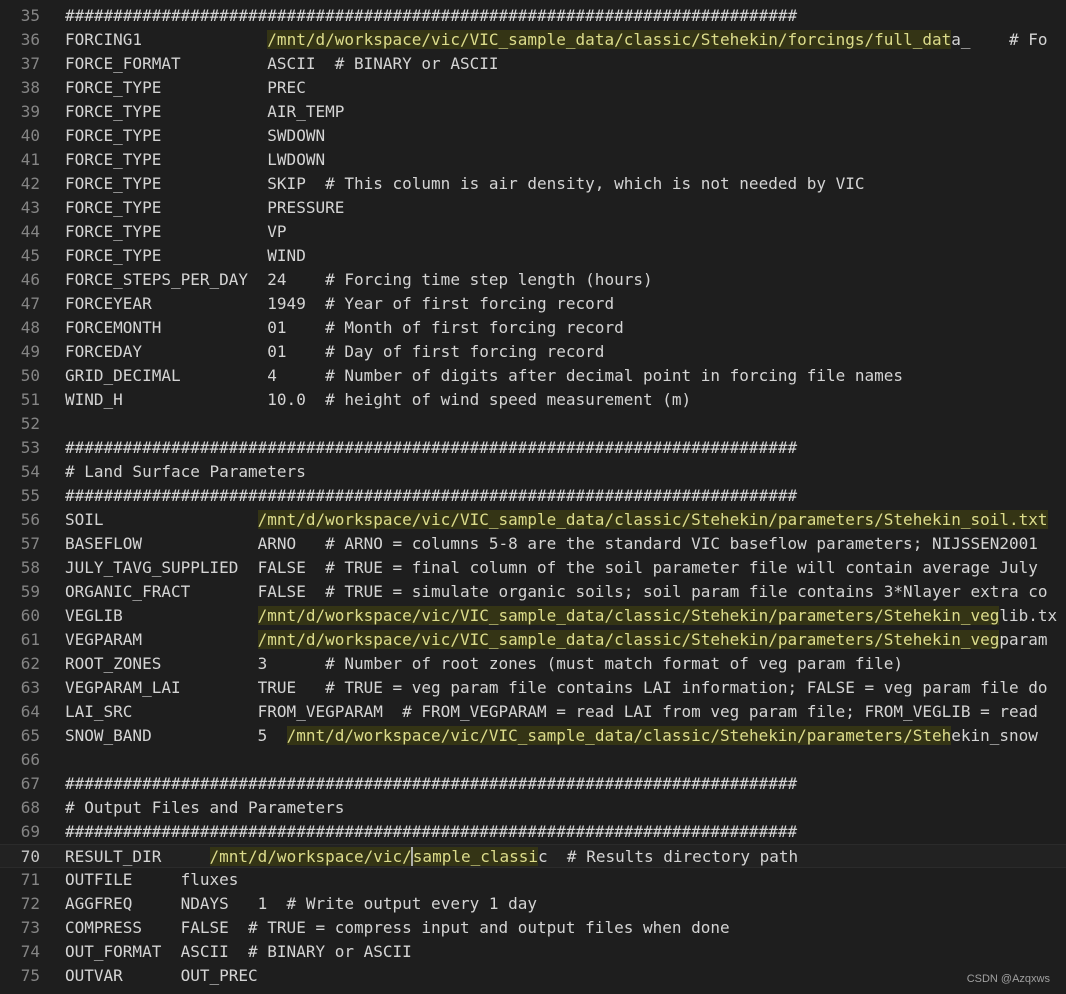  What do you see at coordinates (30, 951) in the screenshot?
I see `line-number: 74` at bounding box center [30, 951].